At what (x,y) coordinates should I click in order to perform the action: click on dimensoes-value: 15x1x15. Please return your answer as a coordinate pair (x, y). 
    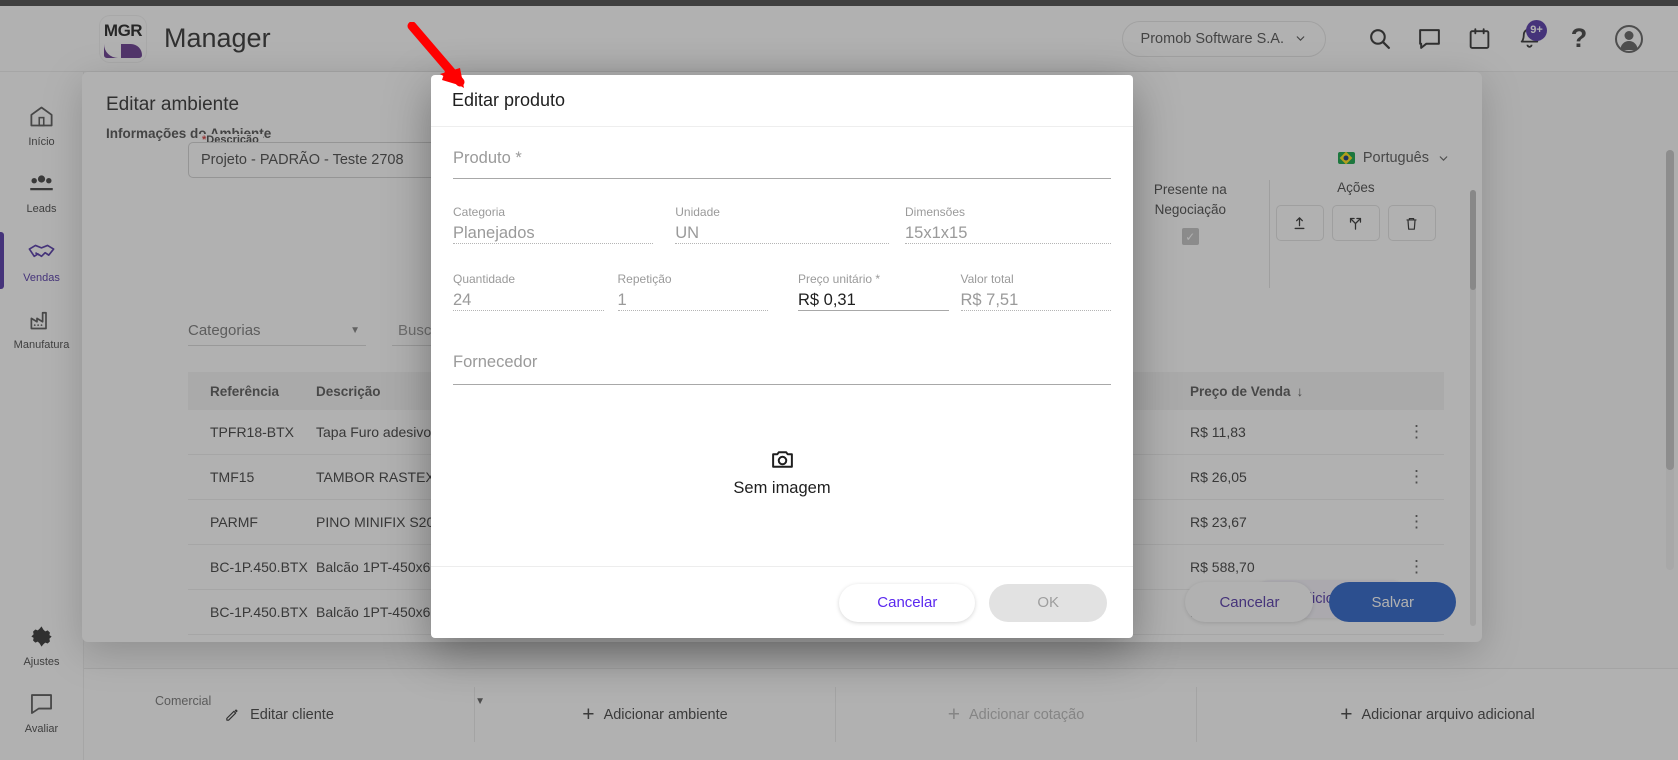
    Looking at the image, I should click on (936, 233).